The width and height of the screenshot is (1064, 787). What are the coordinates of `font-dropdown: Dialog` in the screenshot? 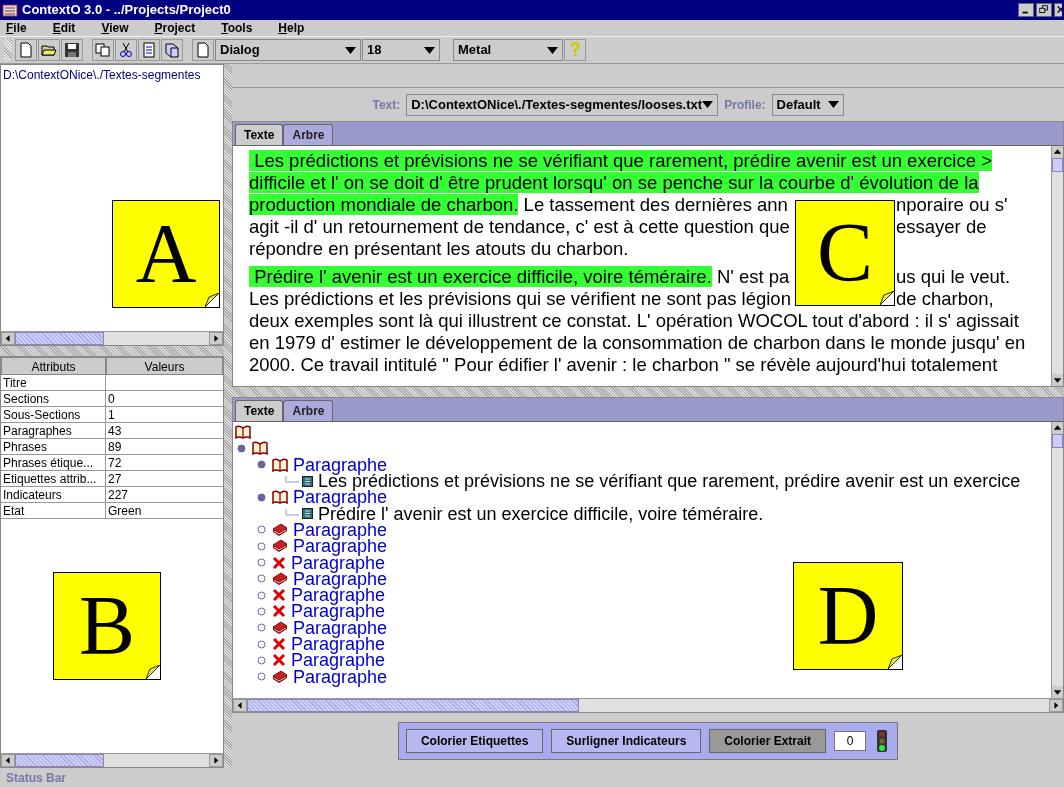 It's located at (288, 50).